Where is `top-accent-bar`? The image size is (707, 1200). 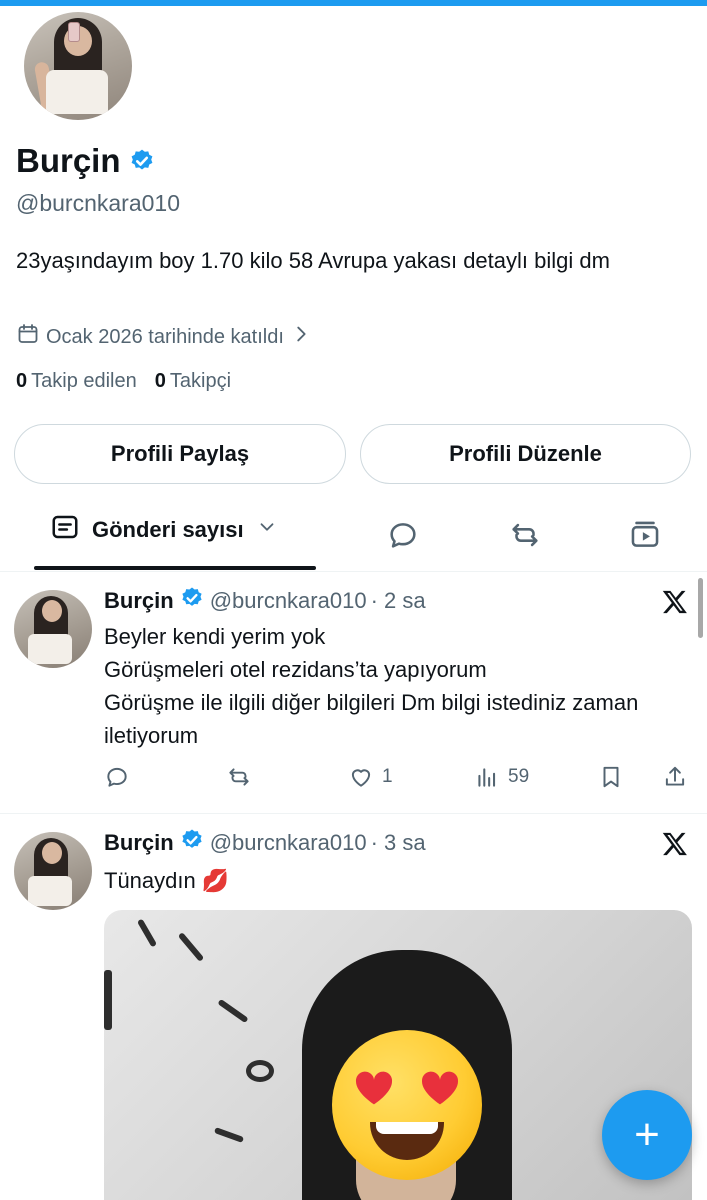 top-accent-bar is located at coordinates (353, 3).